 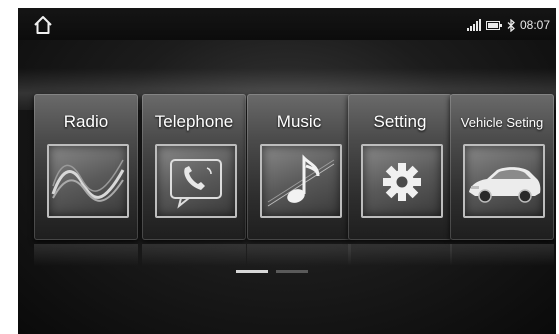 What do you see at coordinates (292, 271) in the screenshot?
I see `page-dot` at bounding box center [292, 271].